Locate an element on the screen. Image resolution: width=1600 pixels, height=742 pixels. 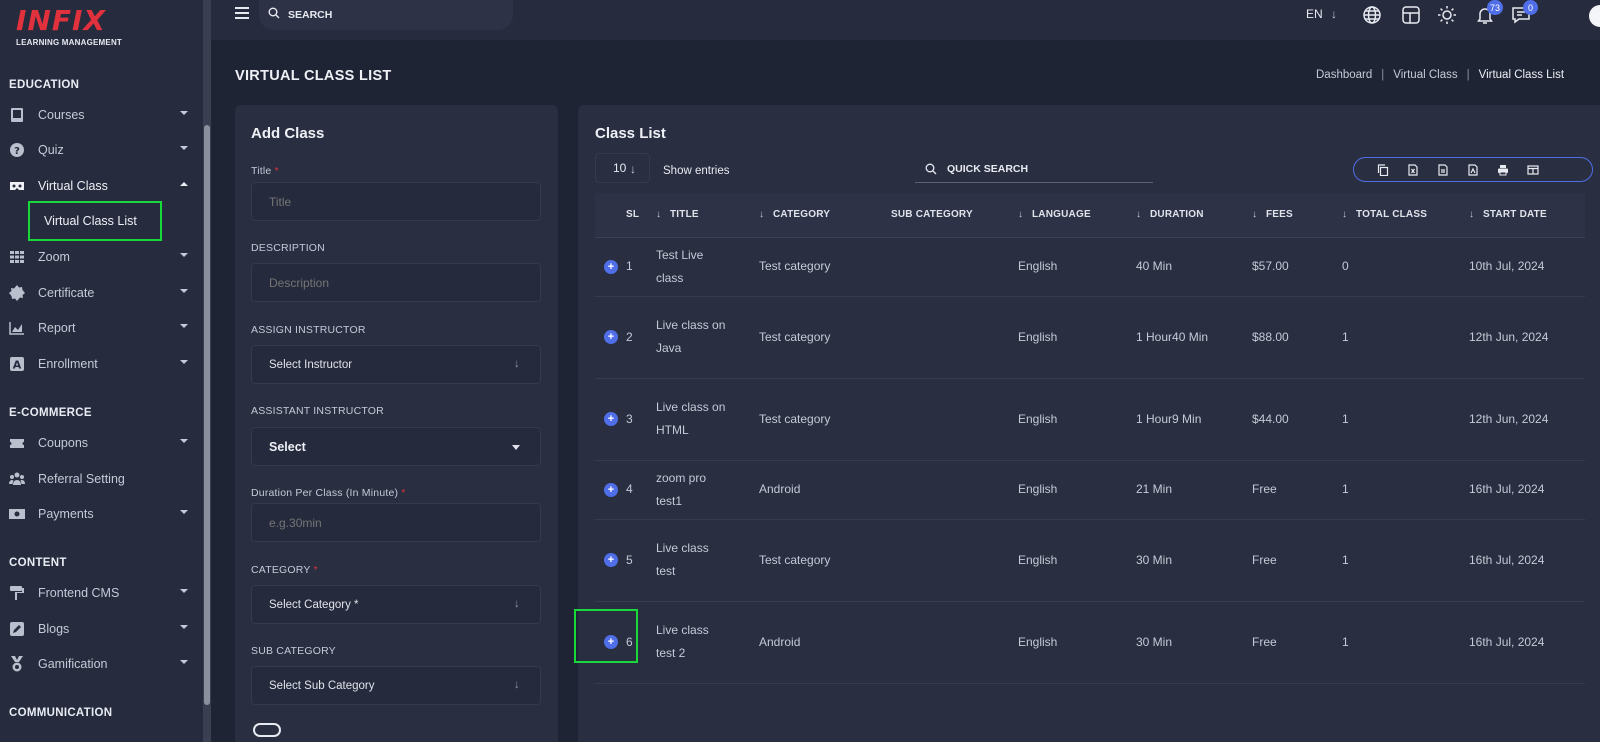
sidebar-scrollbar is located at coordinates (207, 371).